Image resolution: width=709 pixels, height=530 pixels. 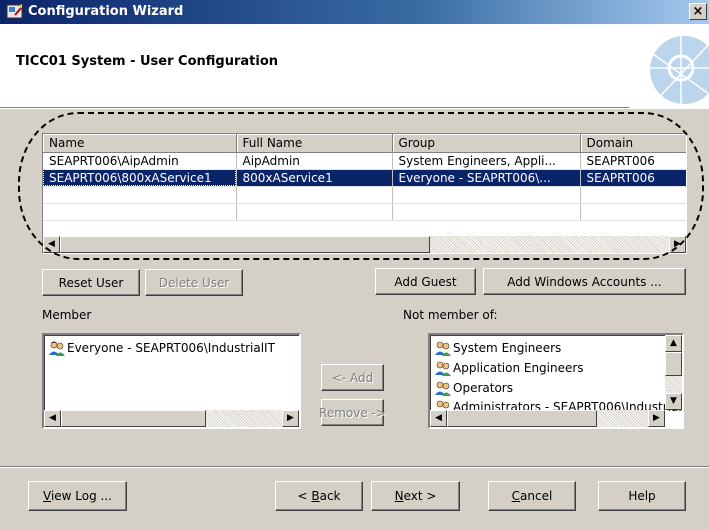 I want to click on list-item: Operators, so click(x=473, y=388).